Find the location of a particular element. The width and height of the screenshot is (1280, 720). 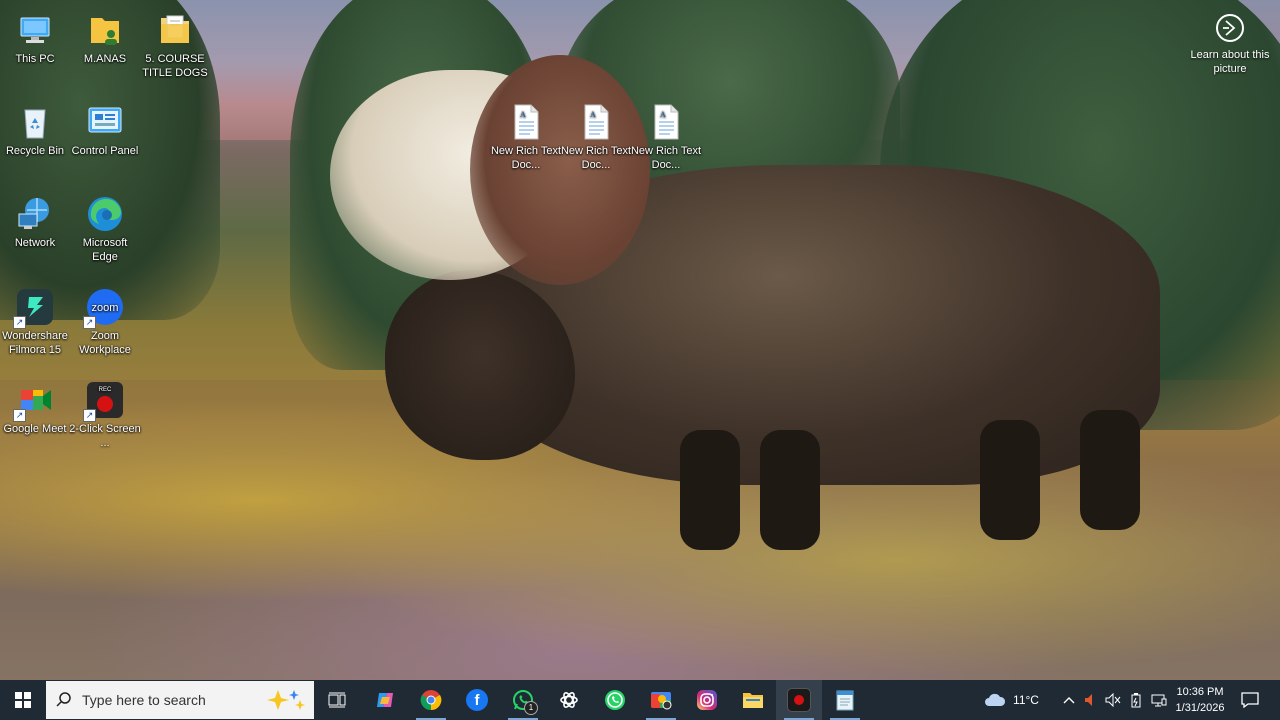

desktop-icon-recycle-bin: Recycle Bin is located at coordinates (35, 130).